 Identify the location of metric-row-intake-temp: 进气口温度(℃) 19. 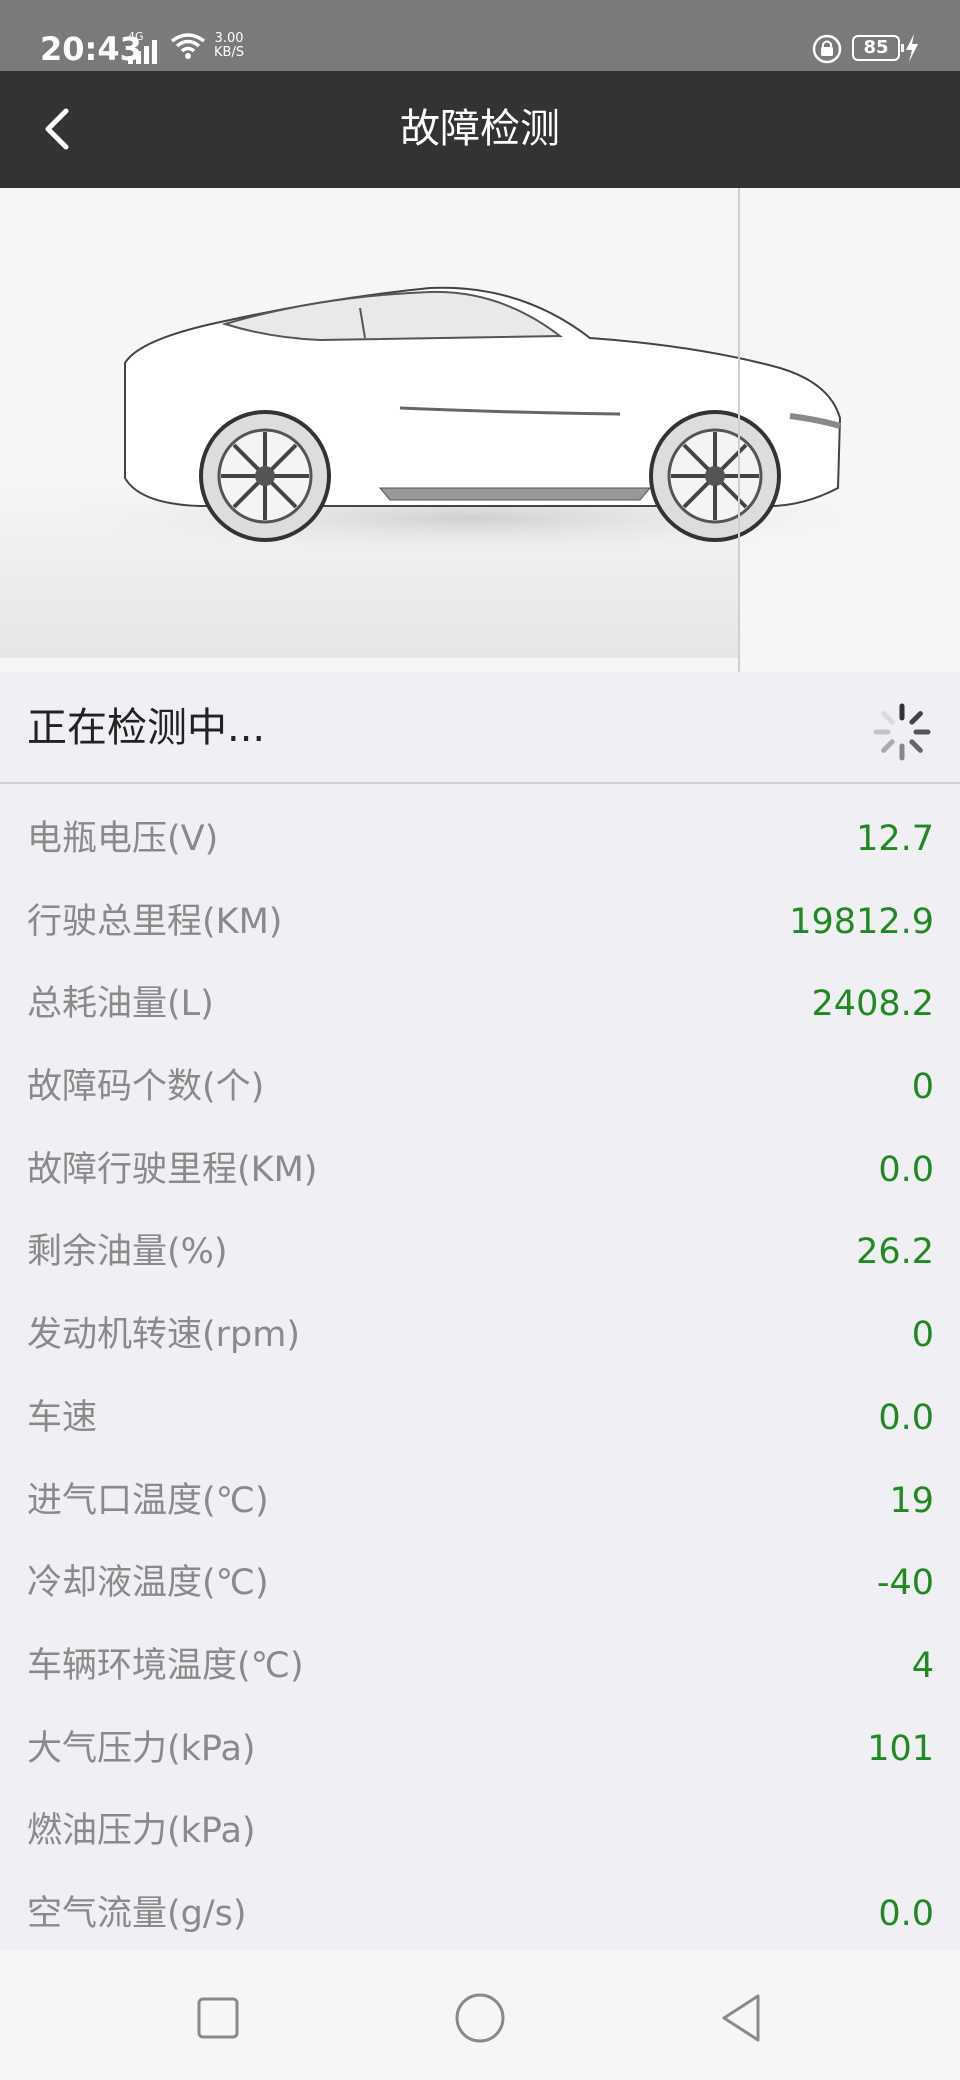
(480, 1501).